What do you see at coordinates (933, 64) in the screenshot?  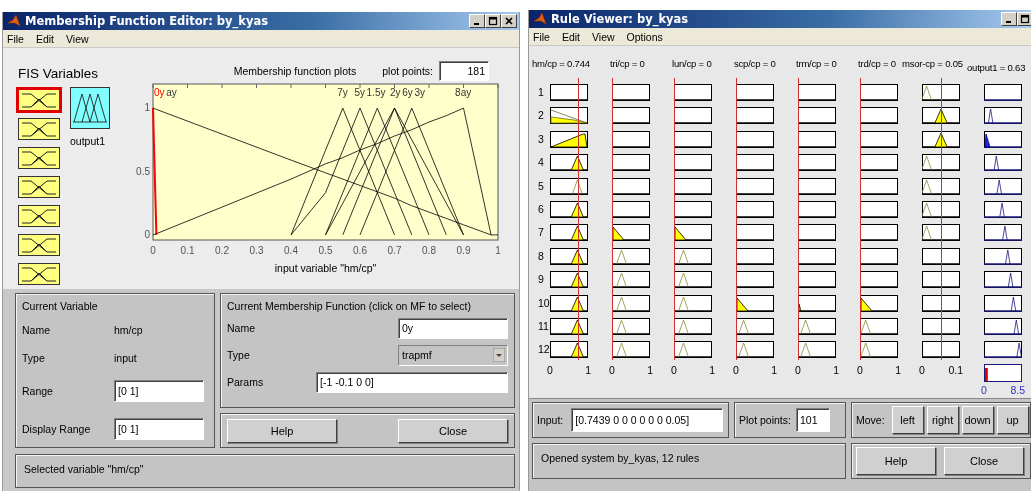 I see `variable-value-label: msor-cp = 0.05` at bounding box center [933, 64].